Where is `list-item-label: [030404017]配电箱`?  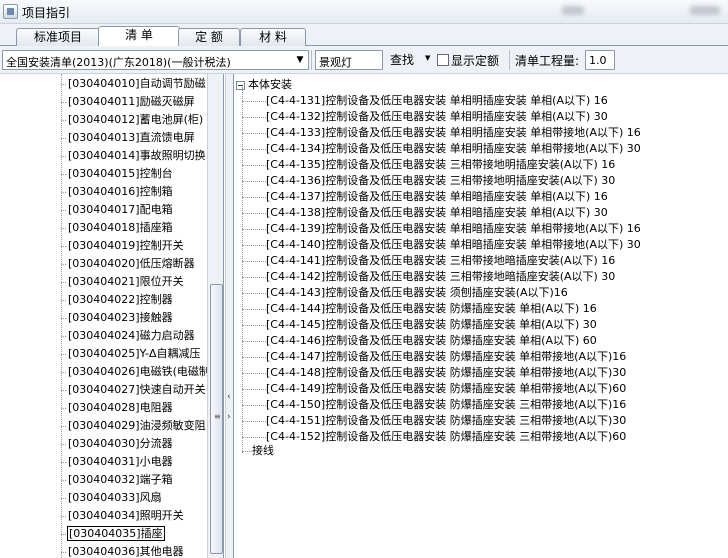 list-item-label: [030404017]配电箱 is located at coordinates (120, 209).